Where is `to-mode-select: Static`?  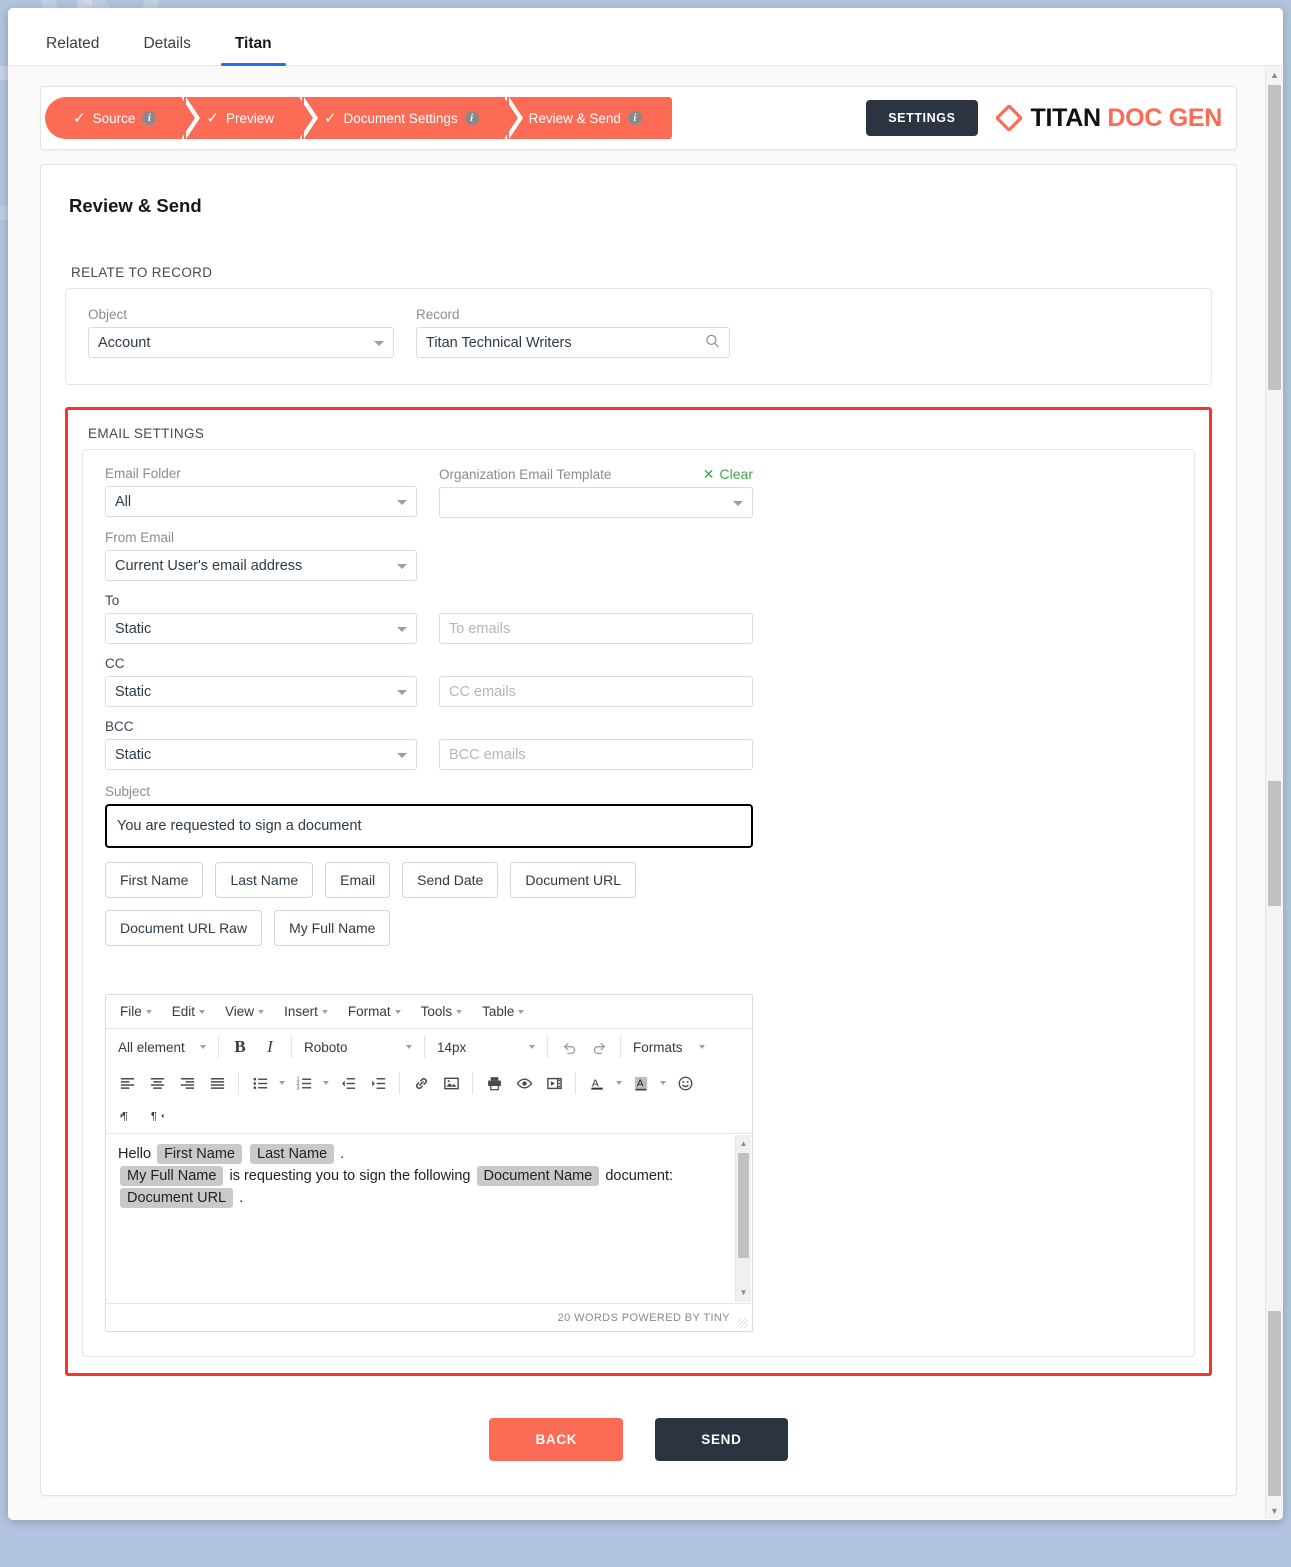
to-mode-select: Static is located at coordinates (261, 628).